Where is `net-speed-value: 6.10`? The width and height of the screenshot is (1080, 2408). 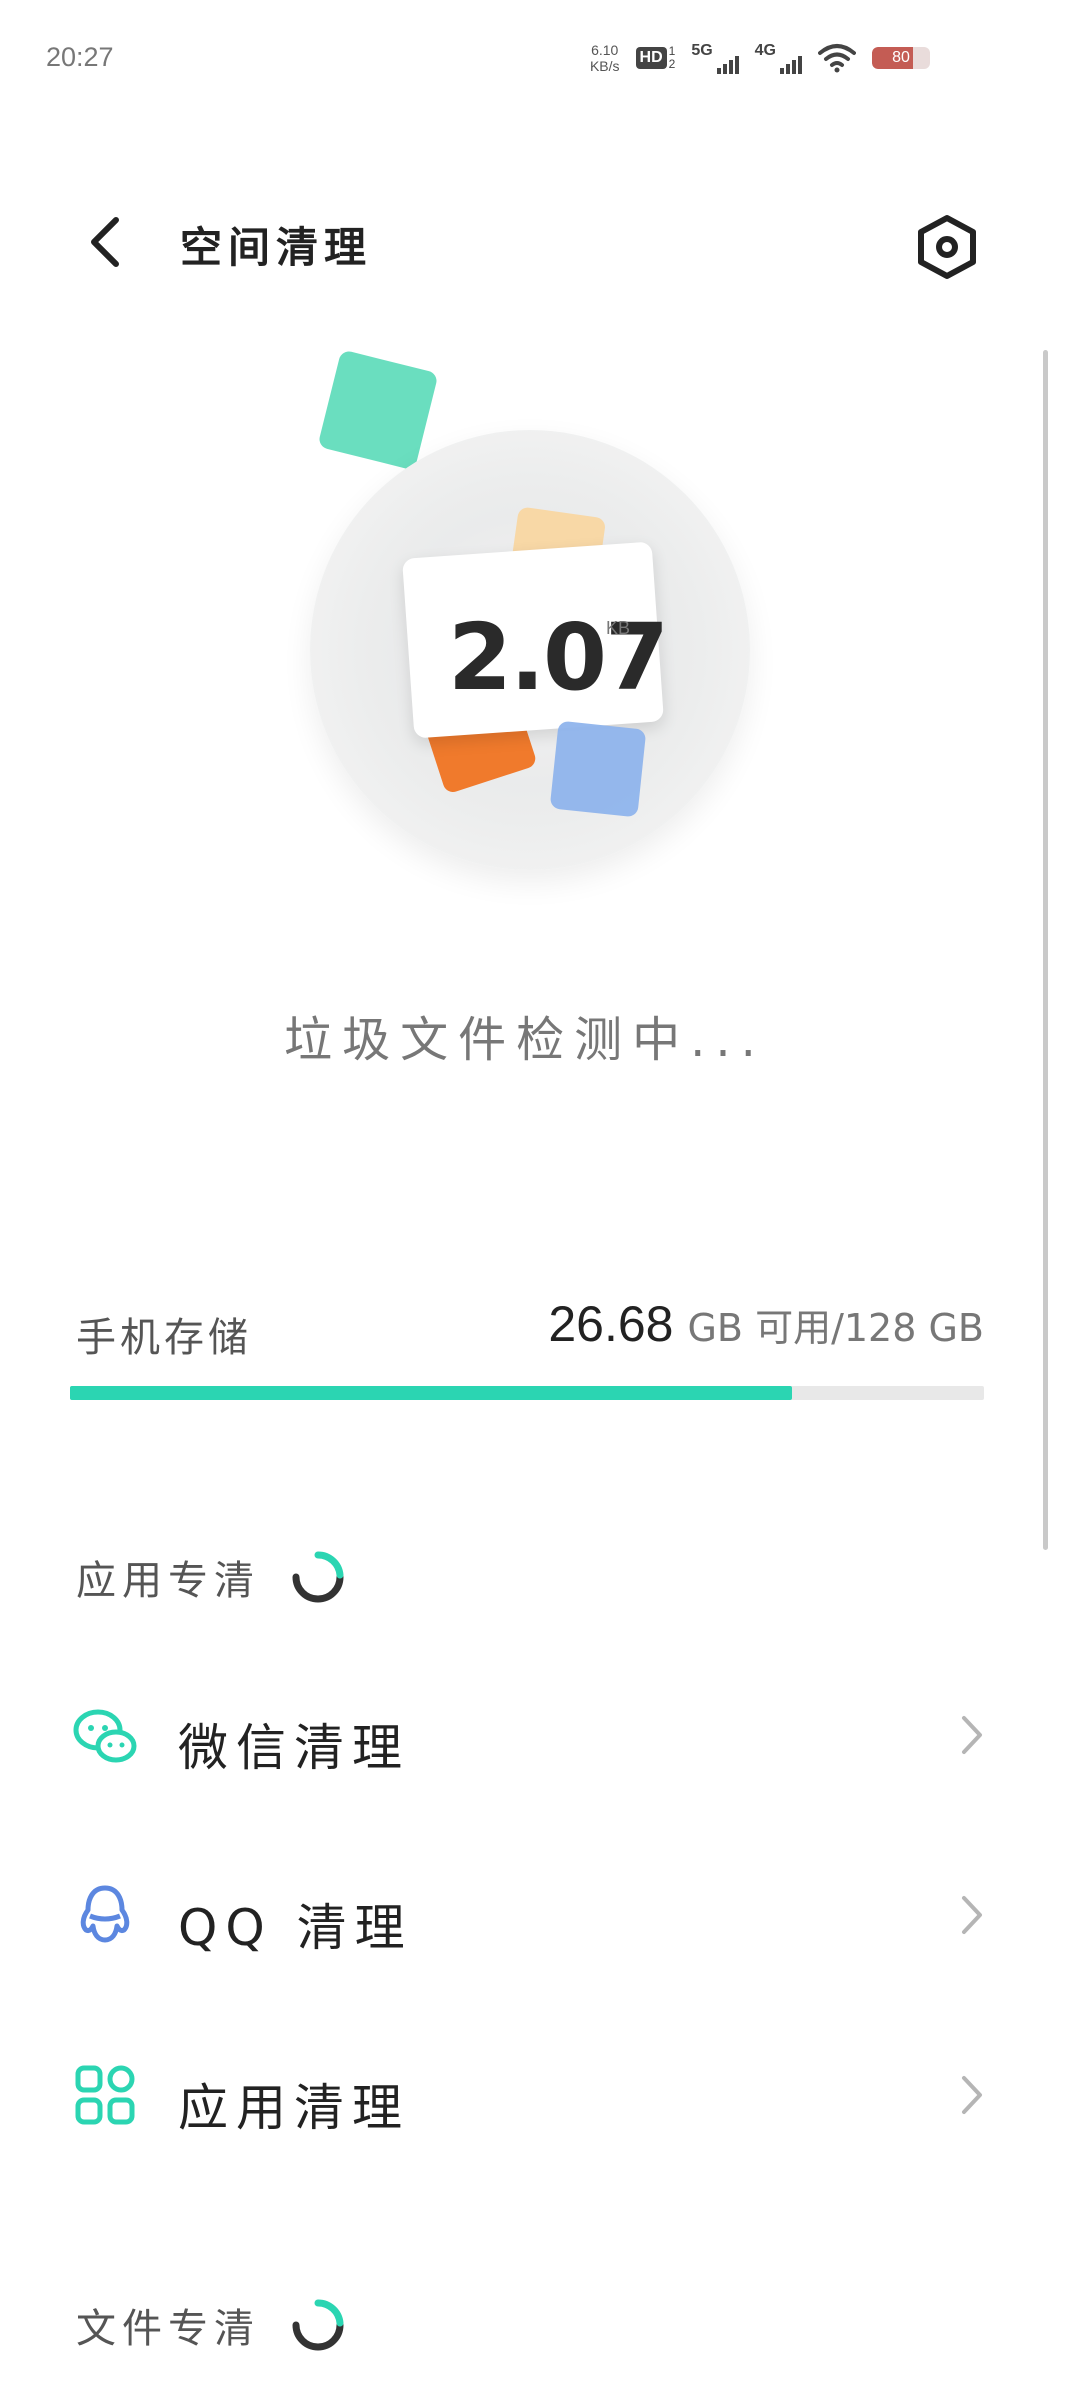
net-speed-value: 6.10 is located at coordinates (605, 50).